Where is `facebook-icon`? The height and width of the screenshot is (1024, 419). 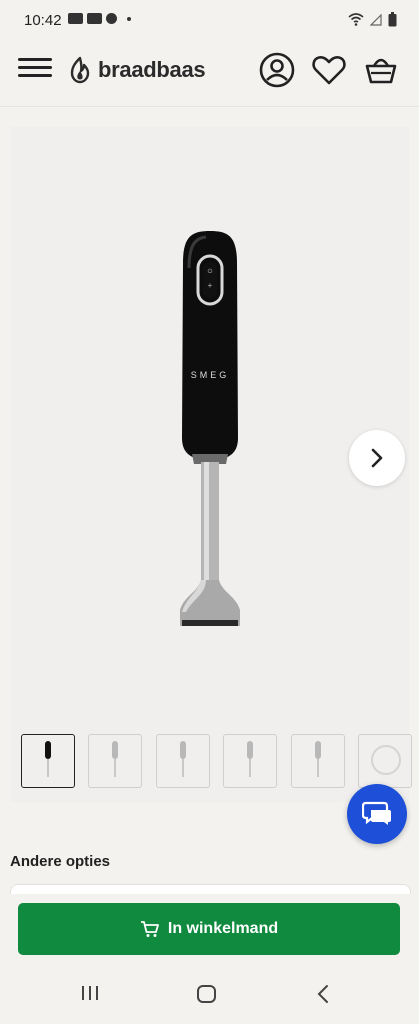
facebook-icon is located at coordinates (111, 18).